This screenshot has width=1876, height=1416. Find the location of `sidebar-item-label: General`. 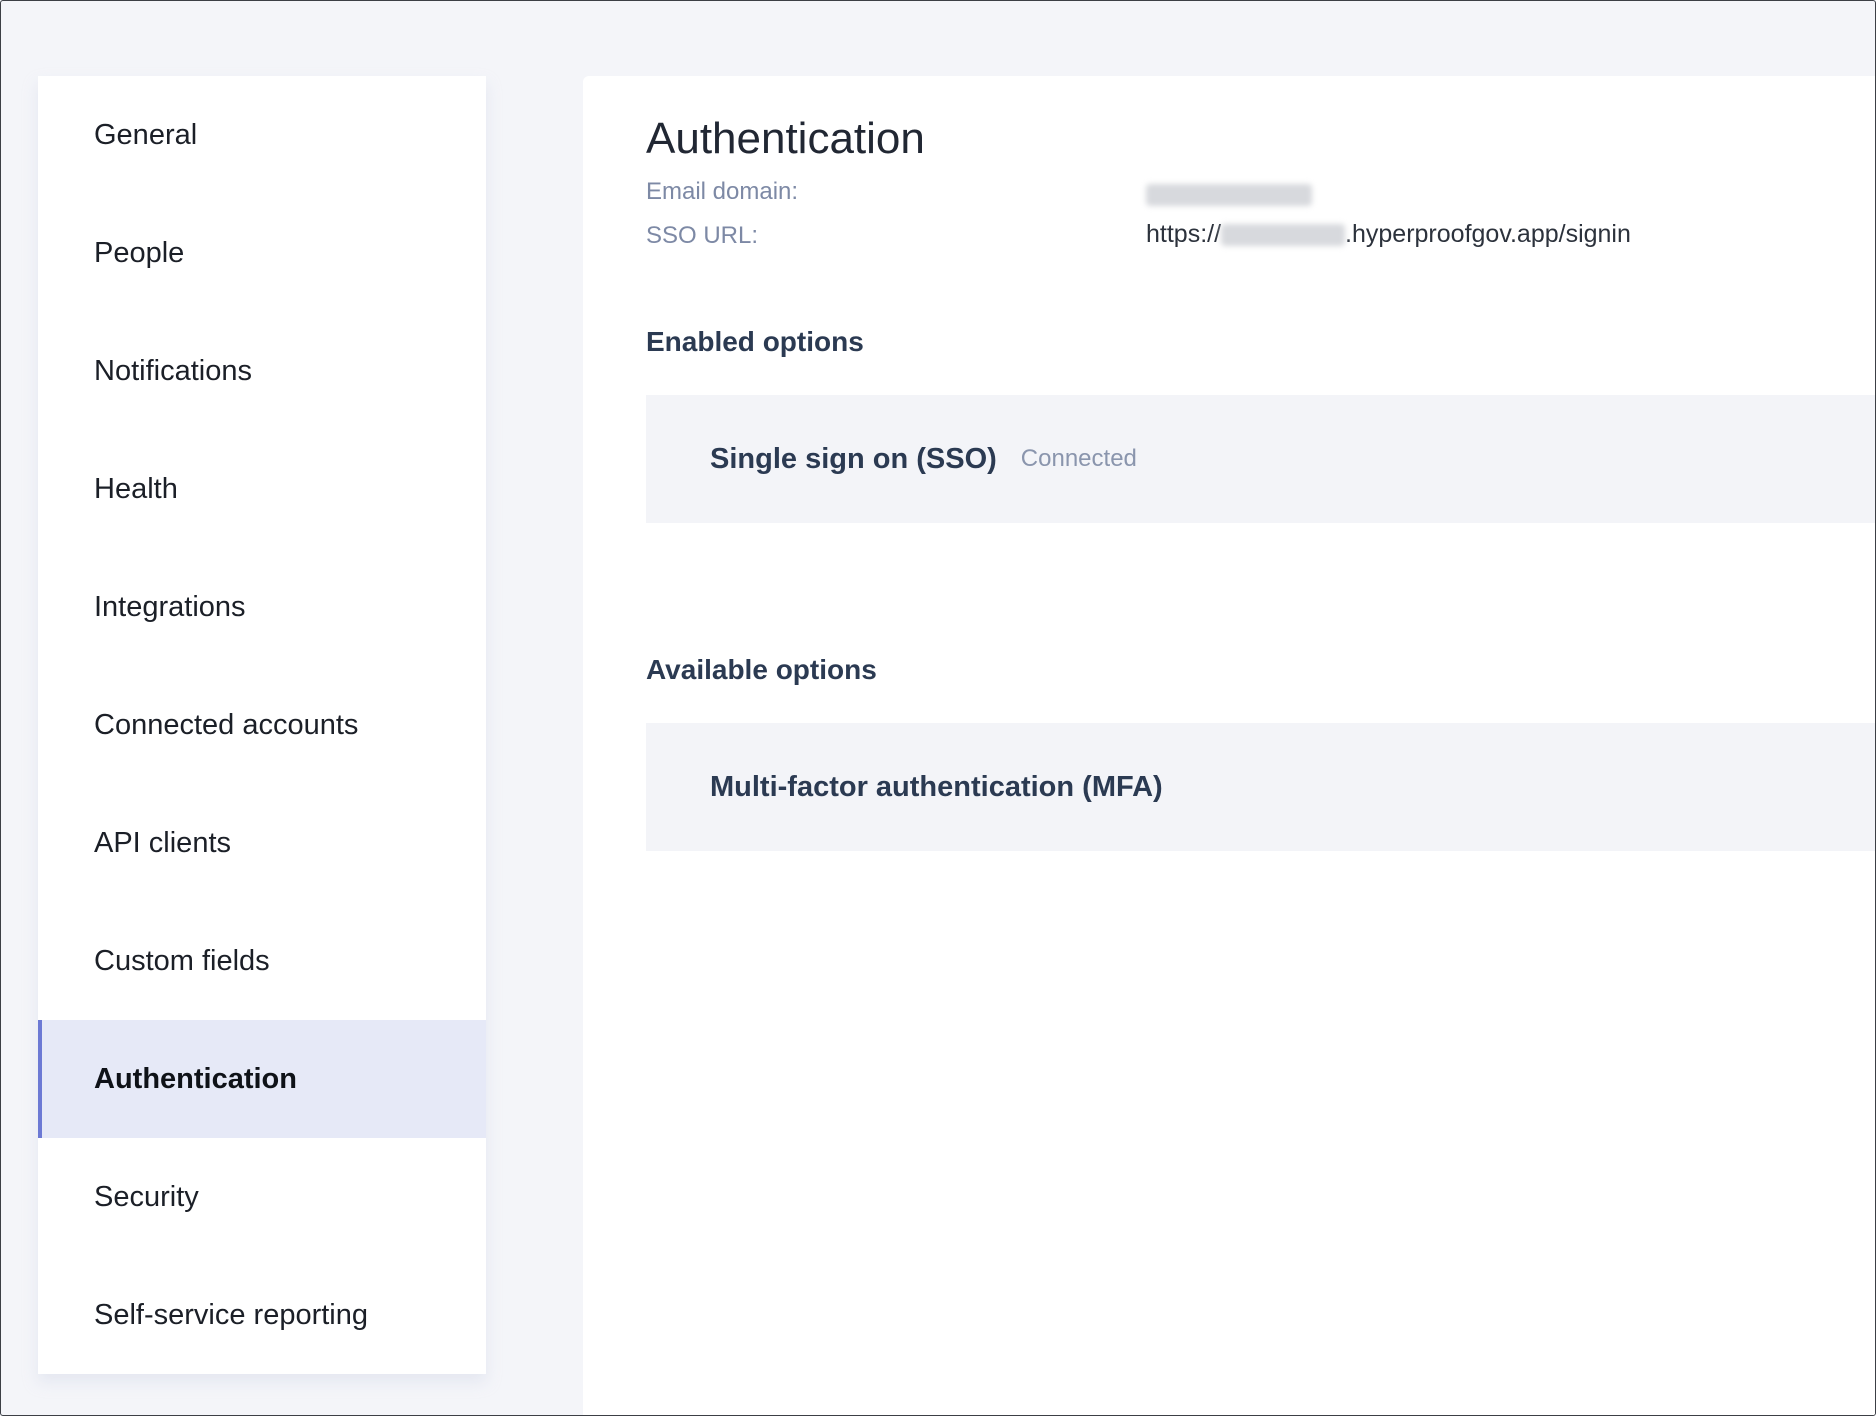

sidebar-item-label: General is located at coordinates (146, 134).